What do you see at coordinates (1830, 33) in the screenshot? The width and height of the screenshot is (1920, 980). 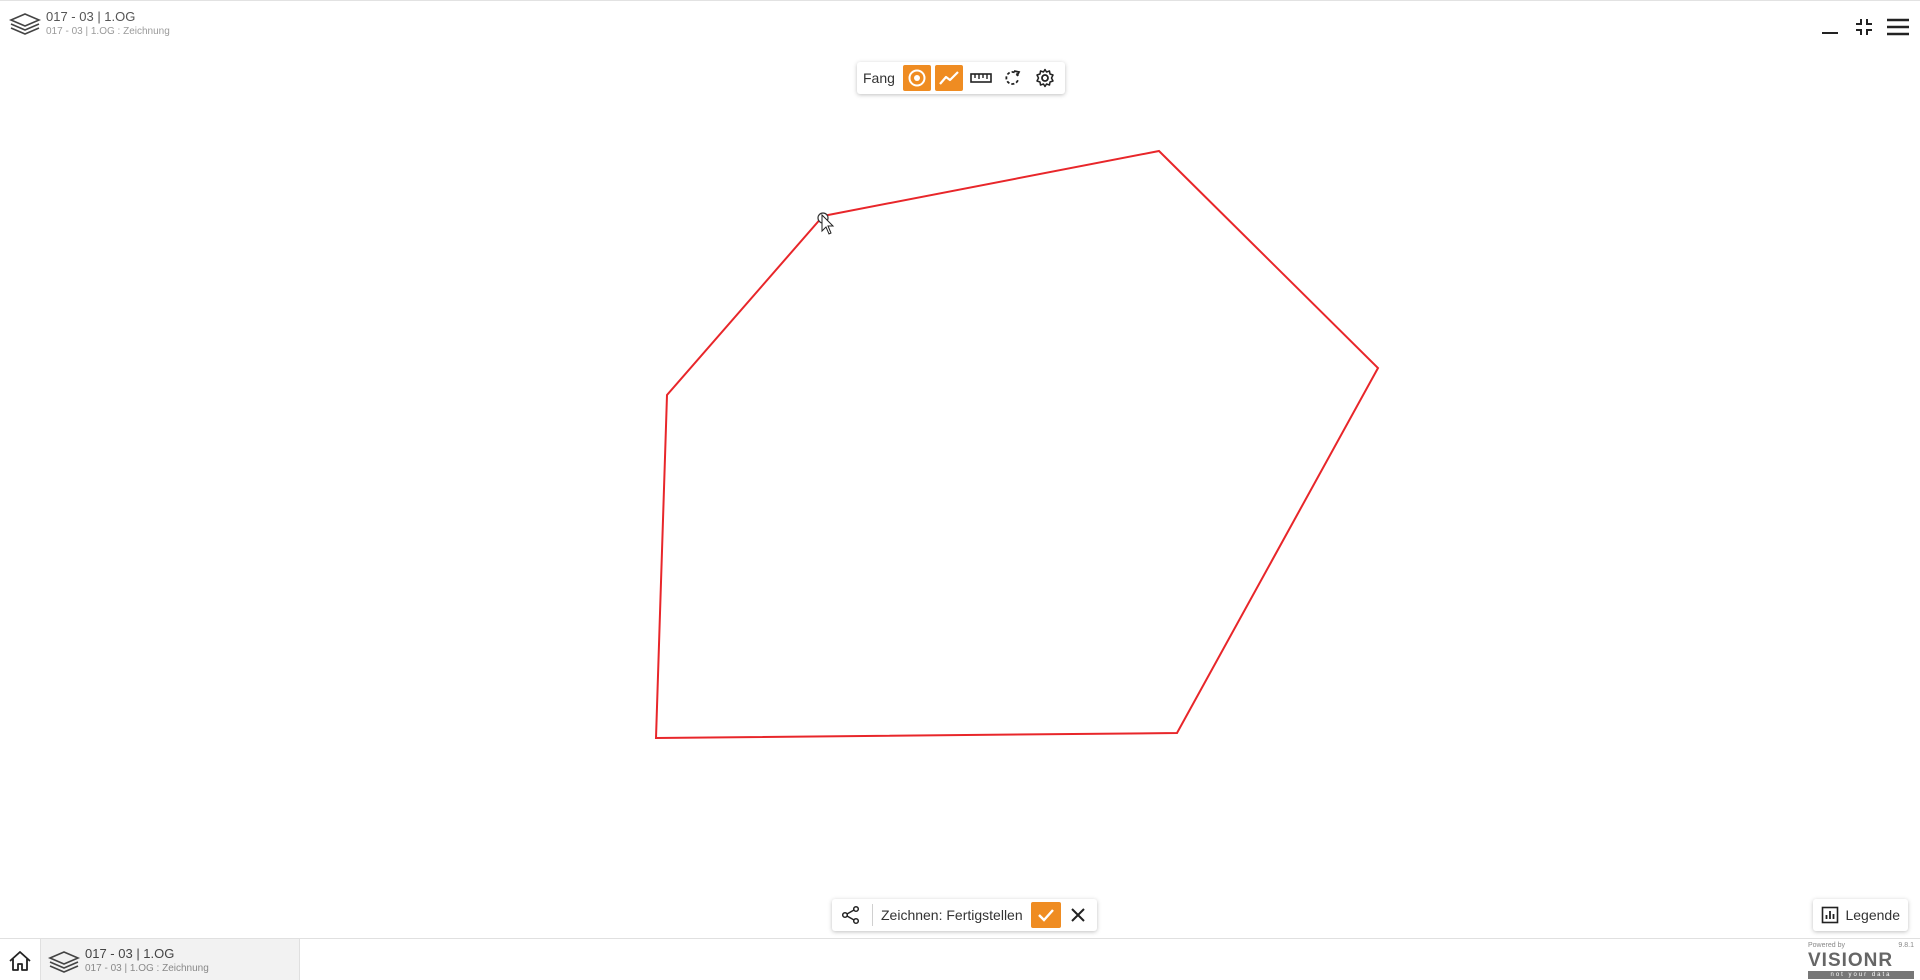 I see `minimize-icon` at bounding box center [1830, 33].